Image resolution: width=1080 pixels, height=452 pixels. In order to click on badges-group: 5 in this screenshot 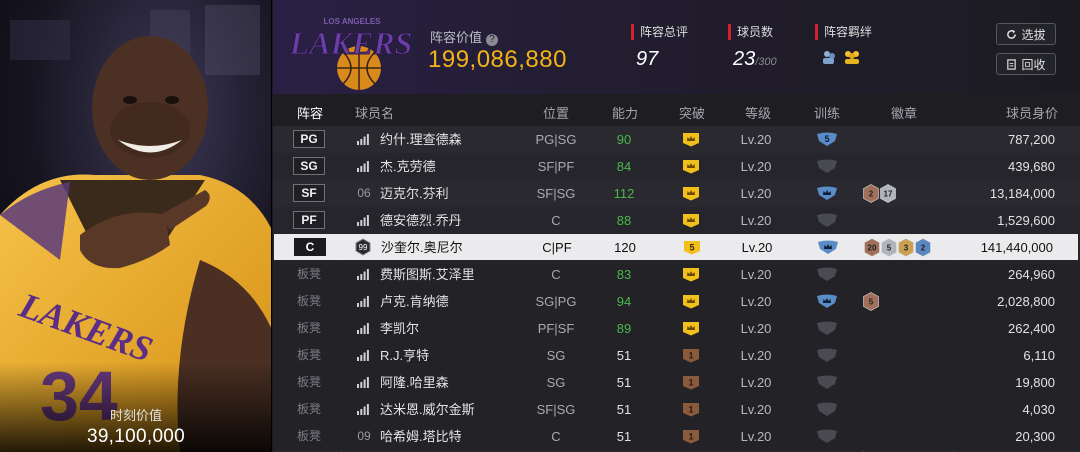, I will do `click(871, 301)`.